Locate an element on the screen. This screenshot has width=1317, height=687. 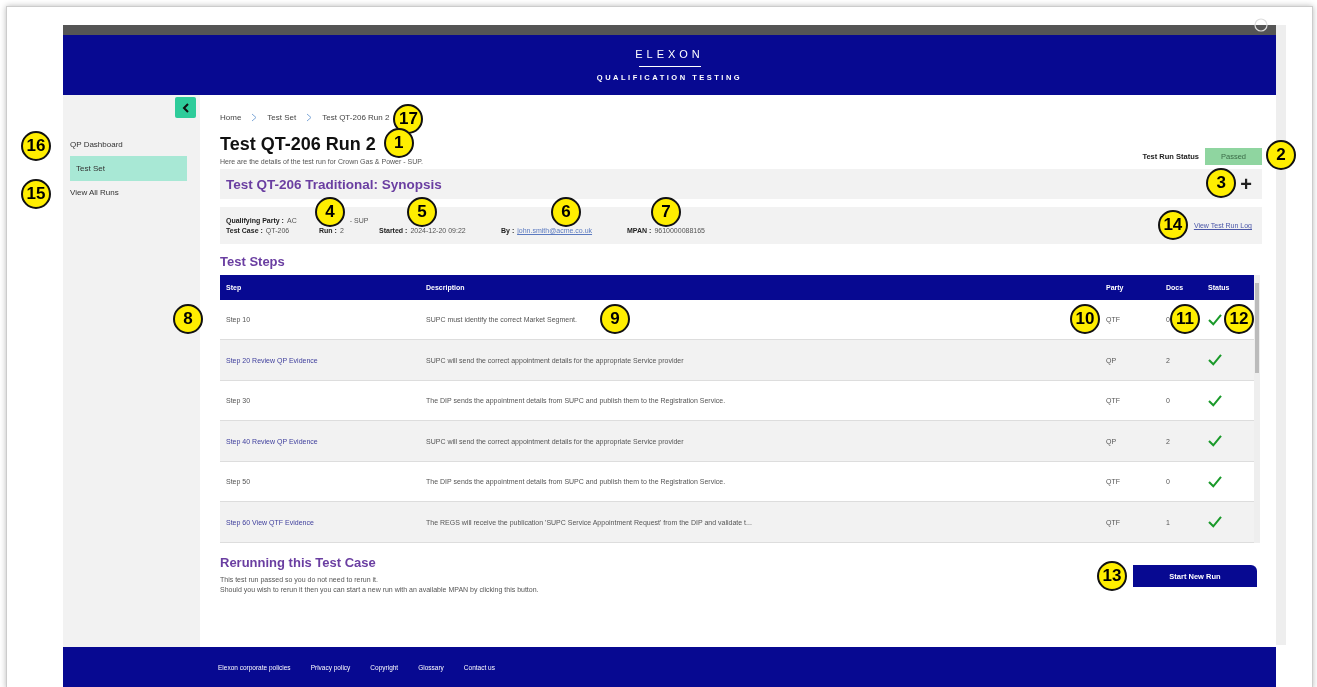
breadcrumb-link: Test QT-206 Run 2 is located at coordinates (356, 117).